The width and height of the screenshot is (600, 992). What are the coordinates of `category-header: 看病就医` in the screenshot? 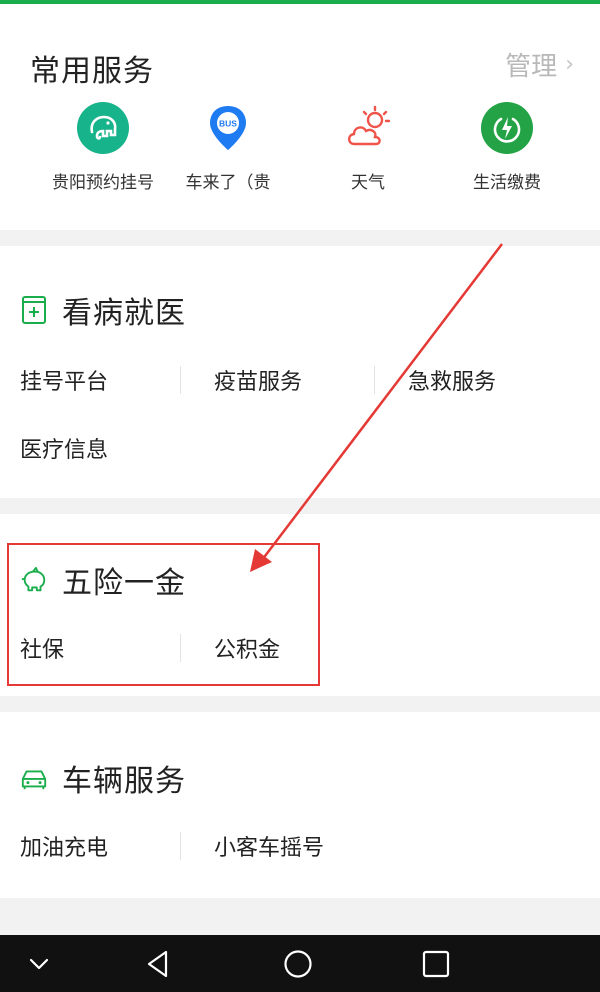 It's located at (103, 310).